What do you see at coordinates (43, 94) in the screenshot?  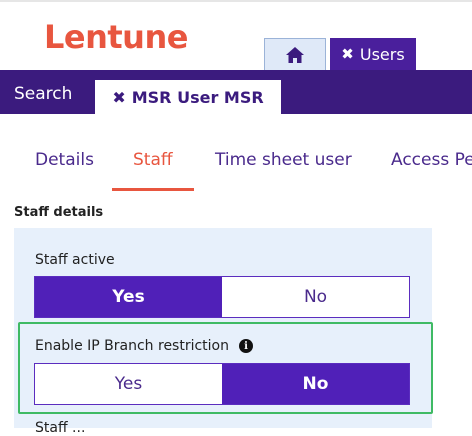 I see `search-nav-item: Search` at bounding box center [43, 94].